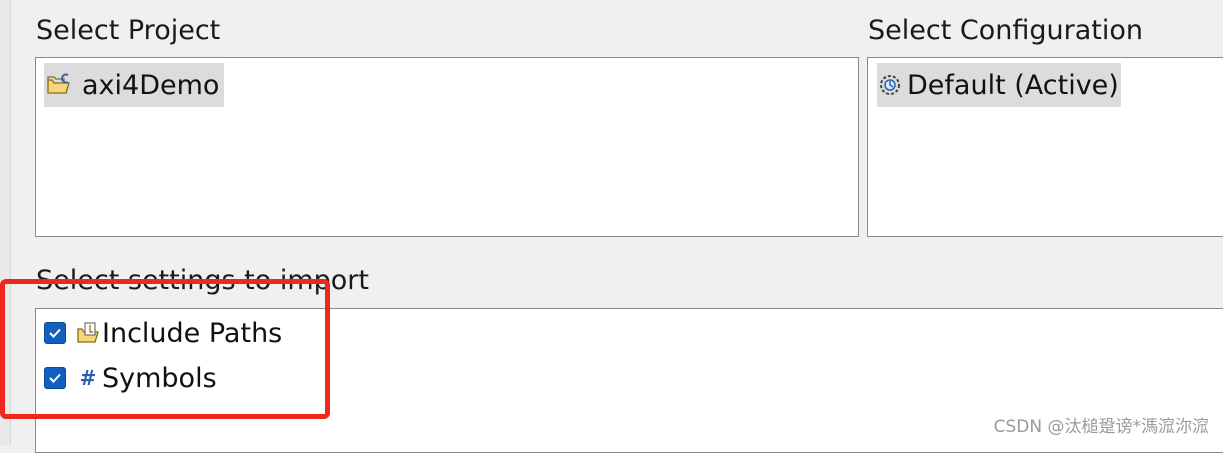 Image resolution: width=1223 pixels, height=453 pixels. I want to click on project-item-label: axi4Demo, so click(151, 85).